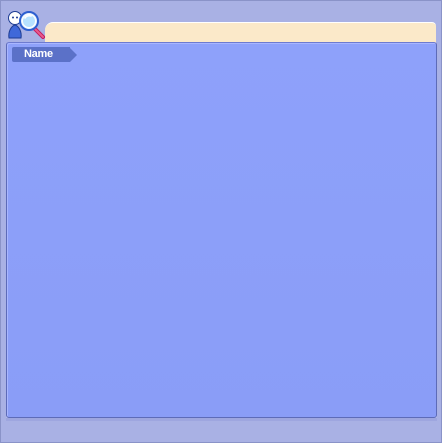 The width and height of the screenshot is (442, 443). I want to click on user-search-icon, so click(26, 23).